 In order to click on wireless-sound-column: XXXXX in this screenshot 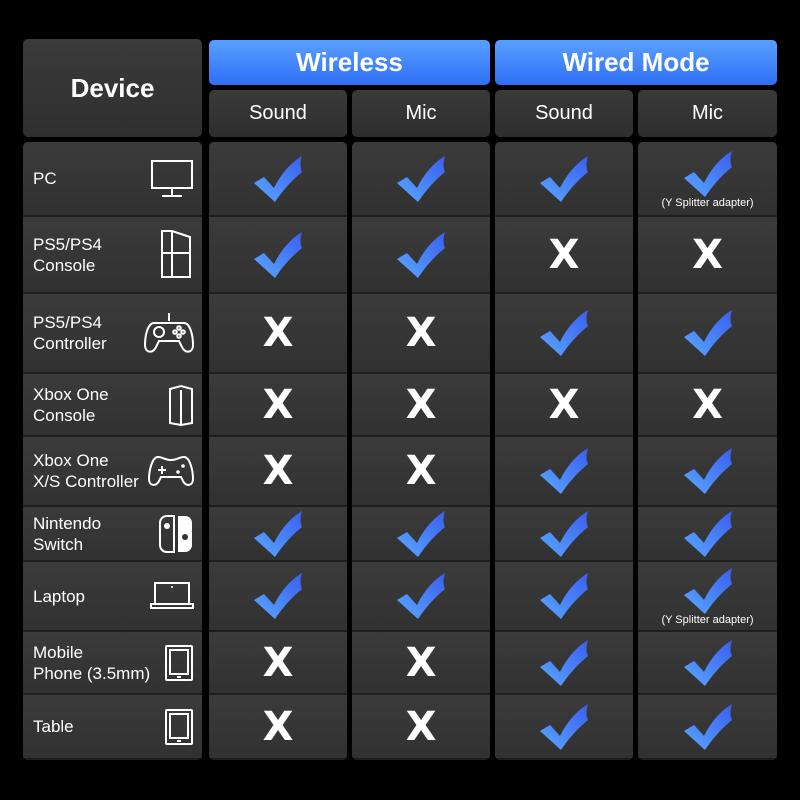, I will do `click(278, 451)`.